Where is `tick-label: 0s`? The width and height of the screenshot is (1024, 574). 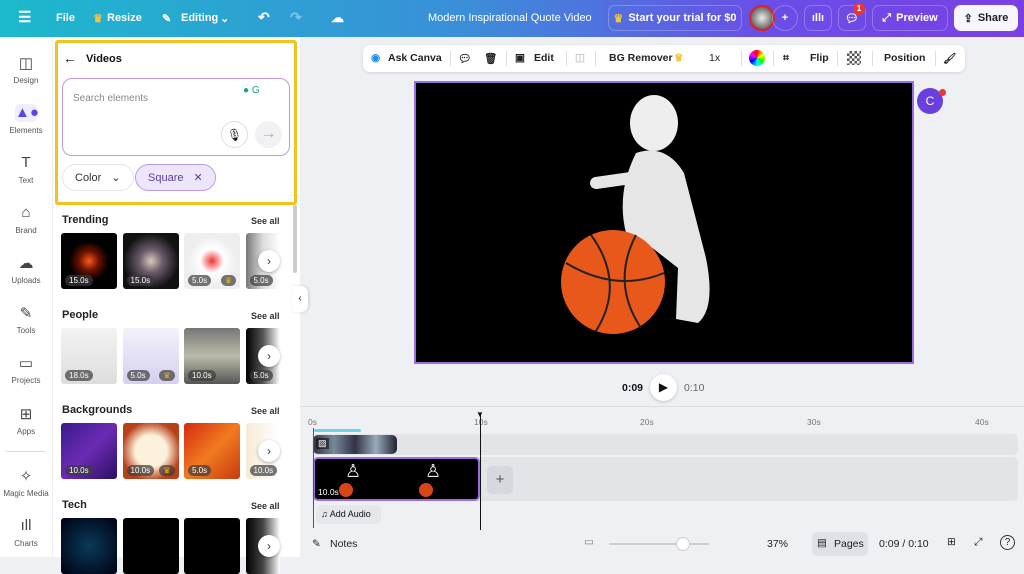
tick-label: 0s is located at coordinates (312, 422).